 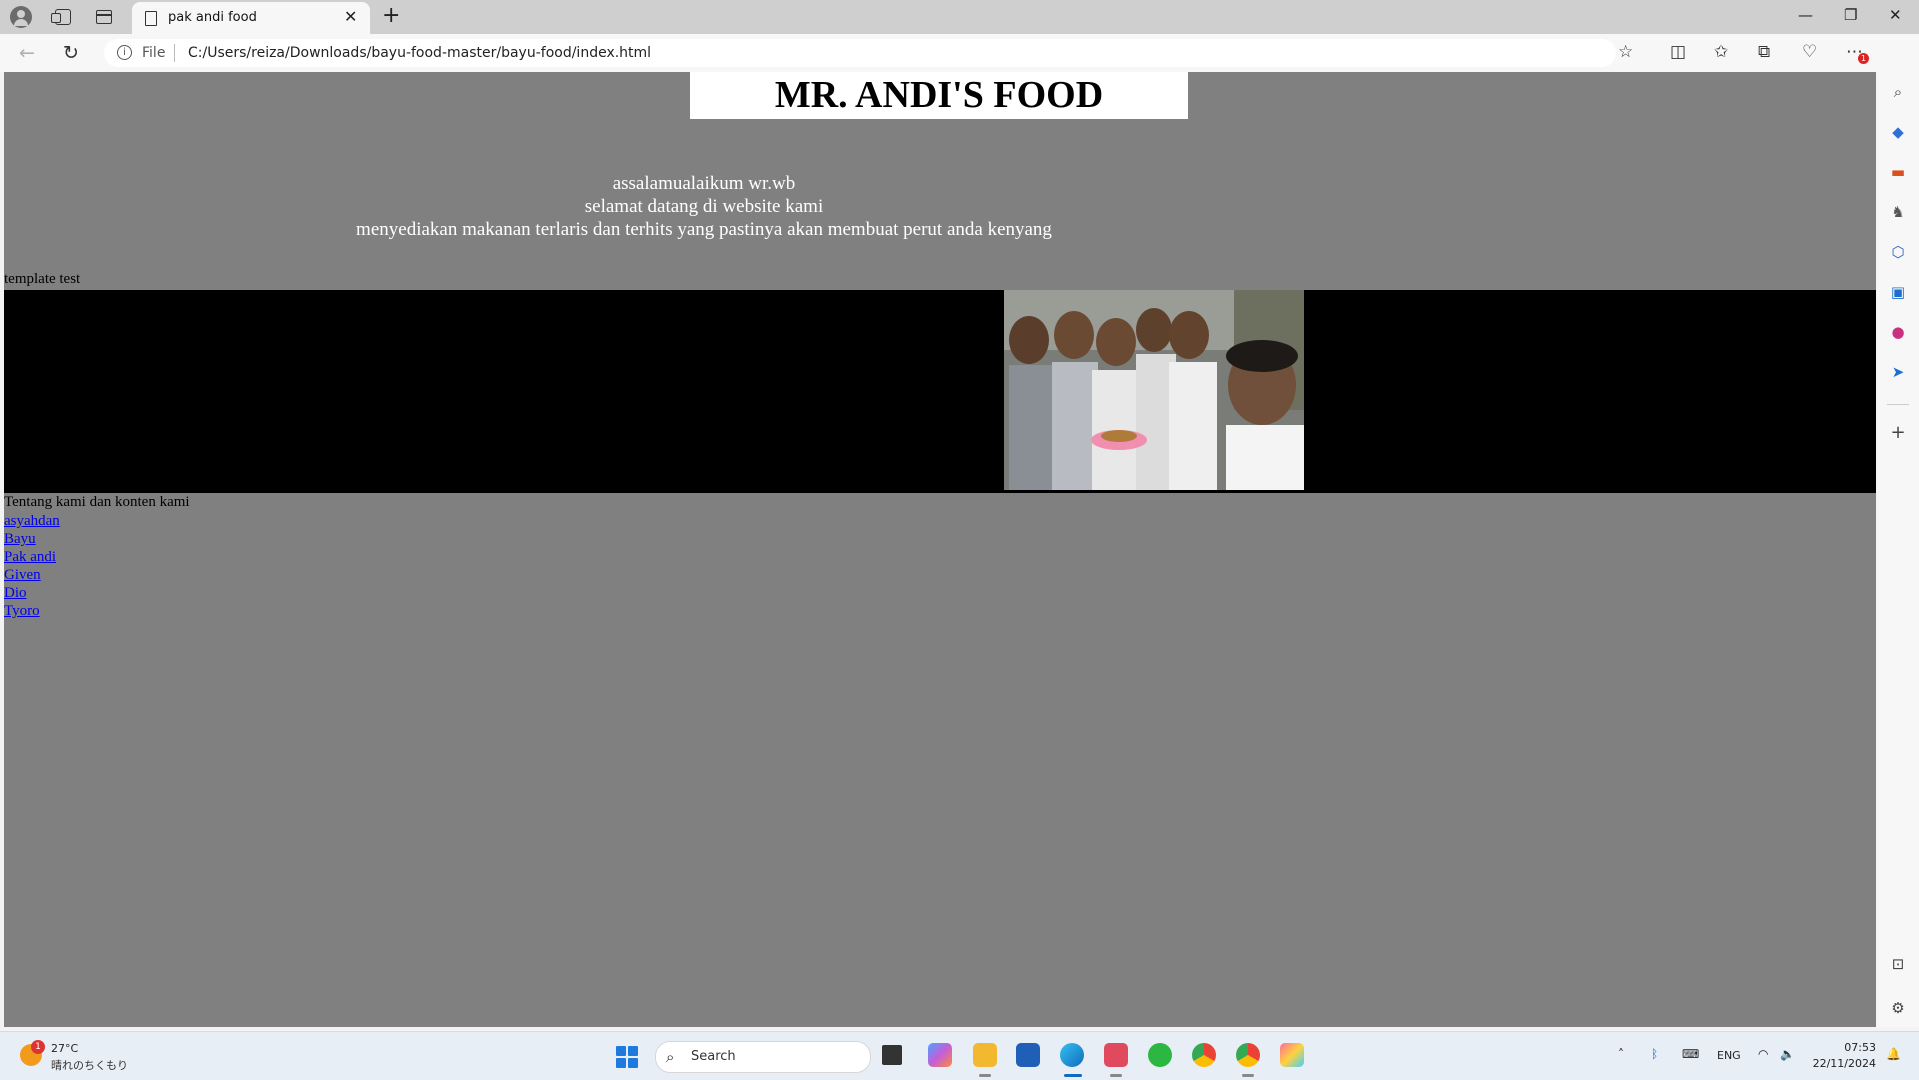 I want to click on show-hidden-icons: ˄, so click(x=1621, y=1054).